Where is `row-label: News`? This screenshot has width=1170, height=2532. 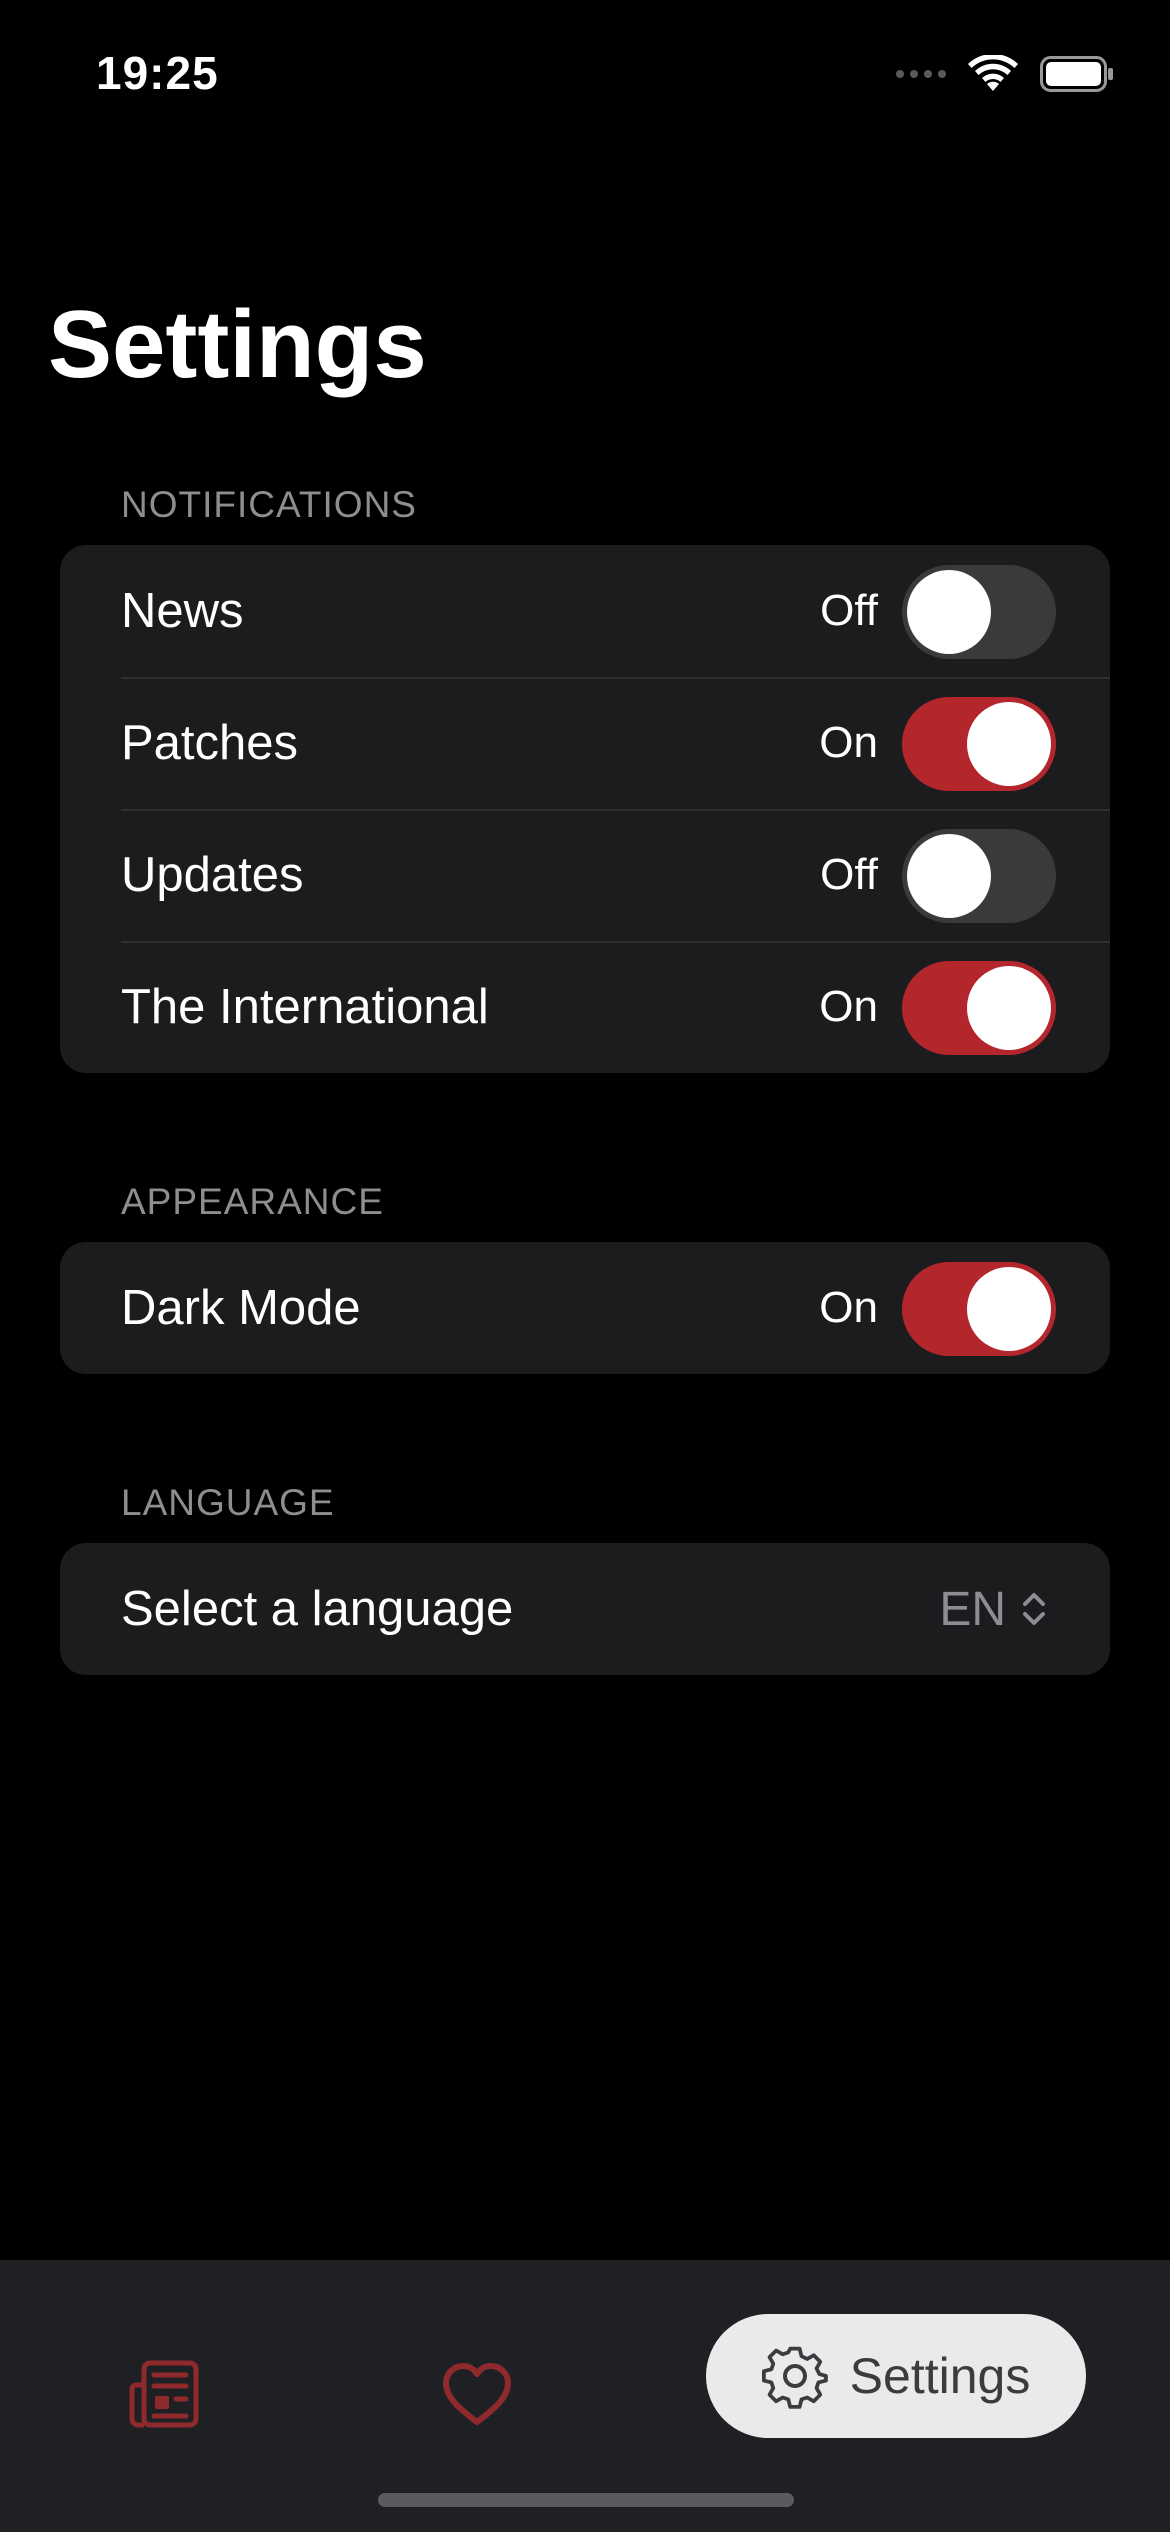 row-label: News is located at coordinates (182, 611).